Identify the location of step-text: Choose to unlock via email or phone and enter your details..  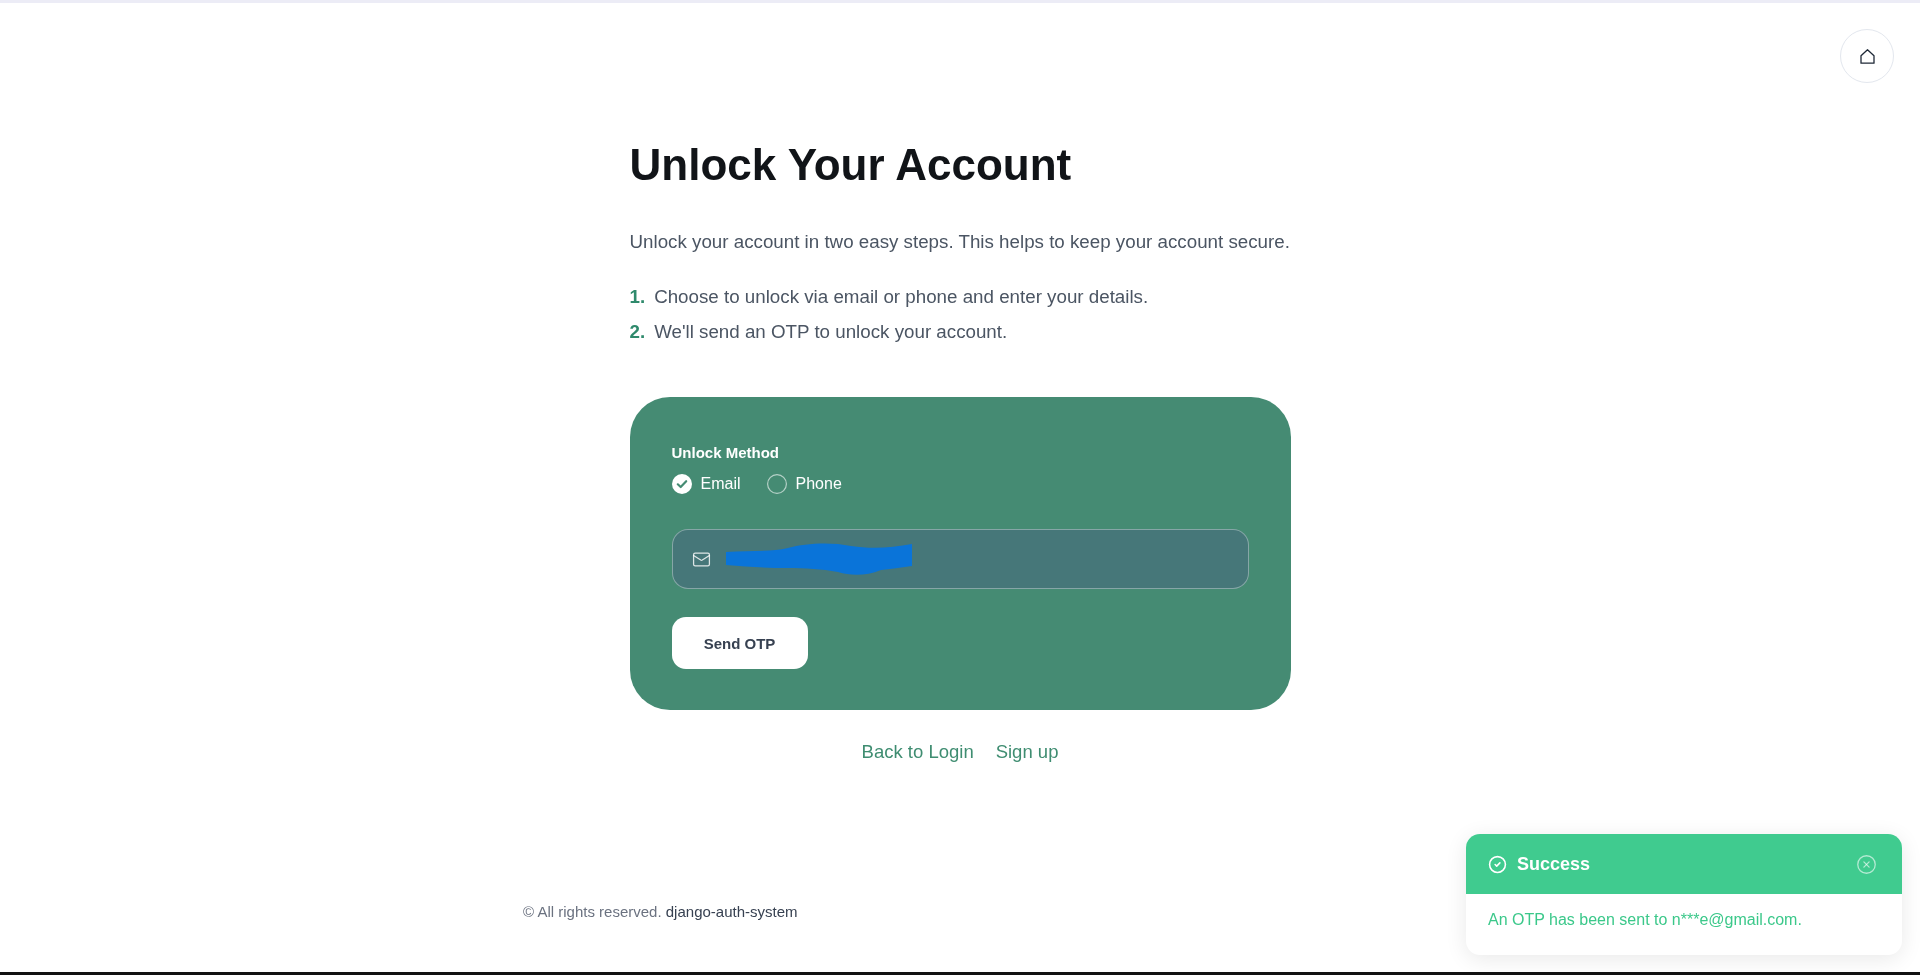
(901, 297).